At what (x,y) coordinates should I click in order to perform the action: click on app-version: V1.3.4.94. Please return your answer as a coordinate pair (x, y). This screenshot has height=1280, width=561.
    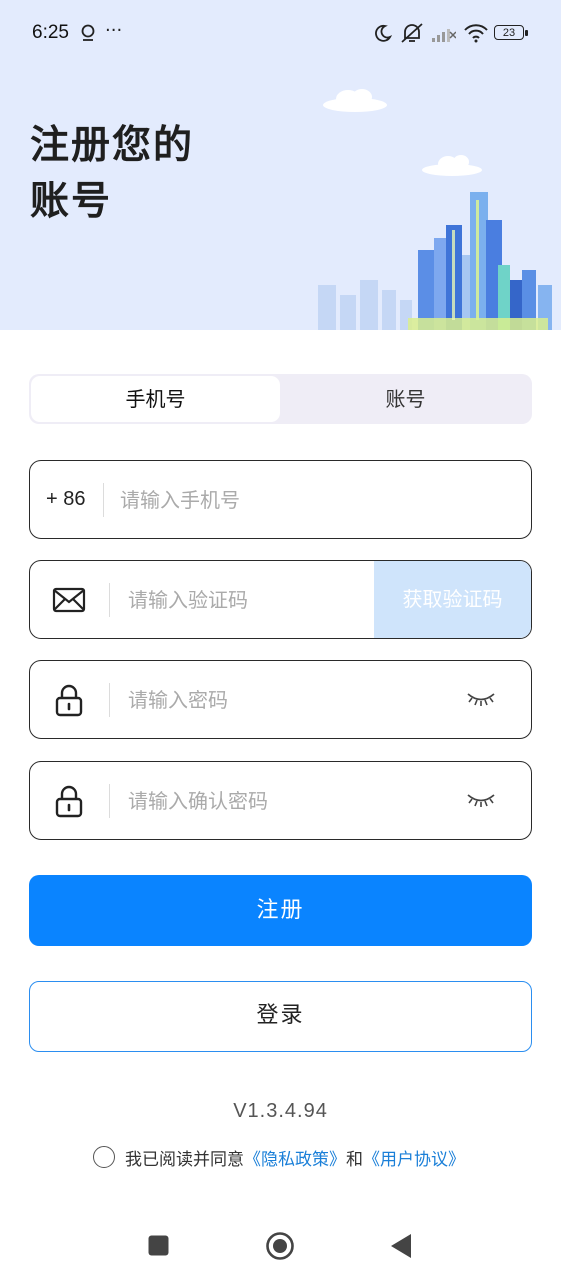
    Looking at the image, I should click on (280, 1111).